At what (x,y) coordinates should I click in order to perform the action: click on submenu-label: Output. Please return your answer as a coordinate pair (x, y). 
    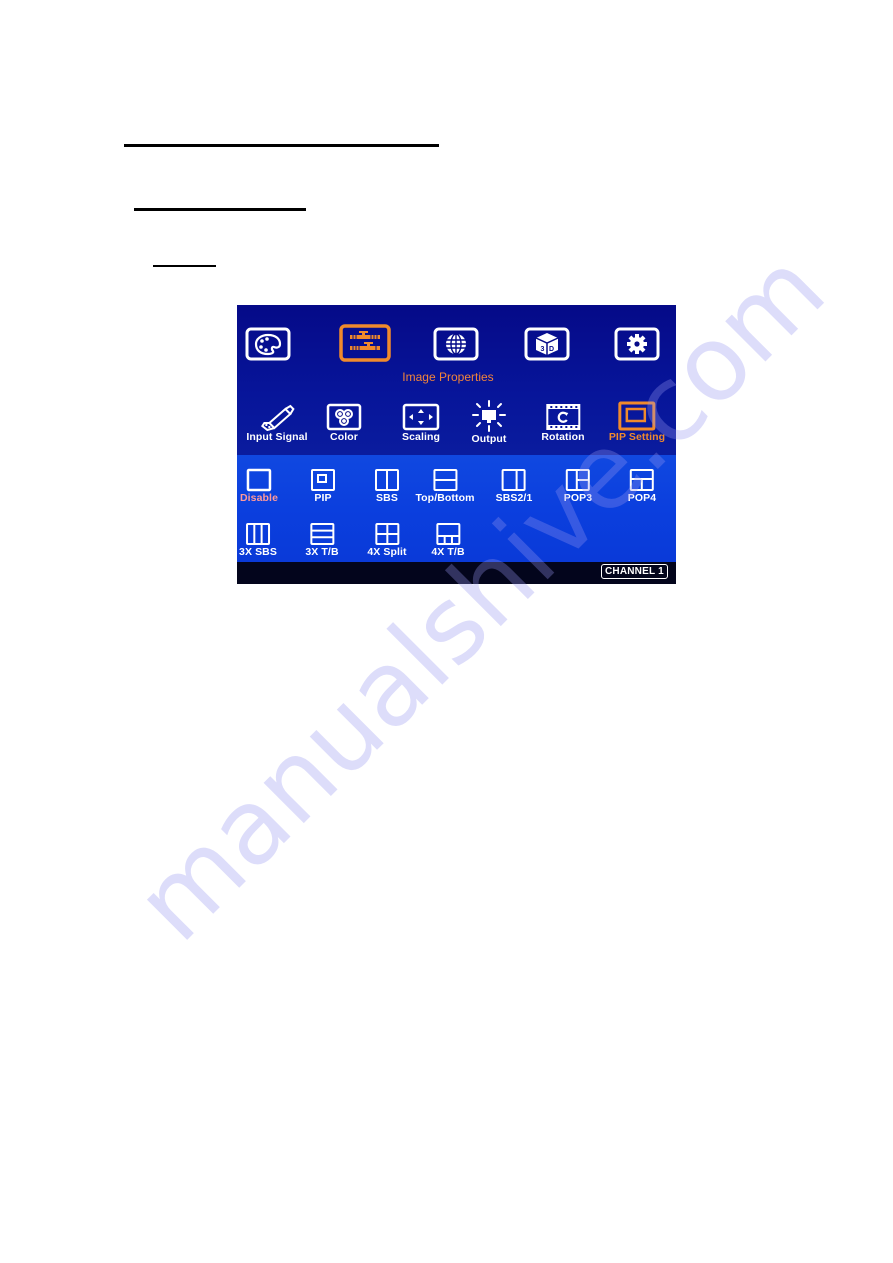
    Looking at the image, I should click on (489, 439).